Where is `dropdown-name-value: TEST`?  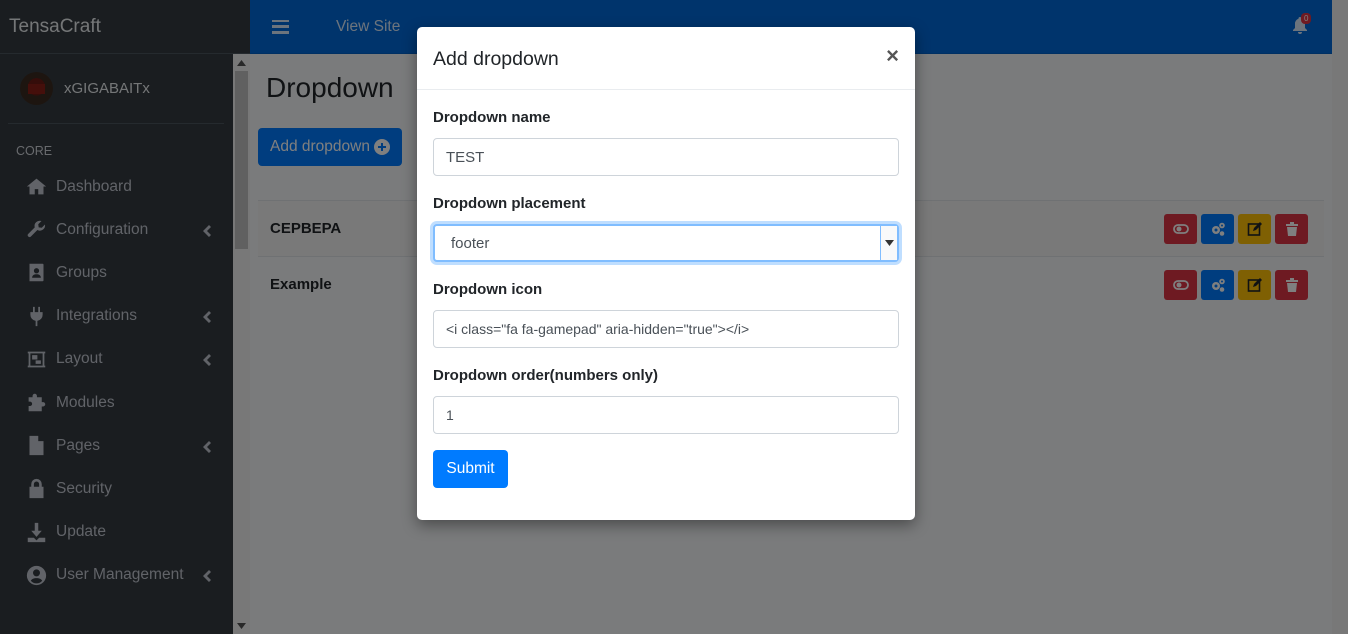
dropdown-name-value: TEST is located at coordinates (465, 157).